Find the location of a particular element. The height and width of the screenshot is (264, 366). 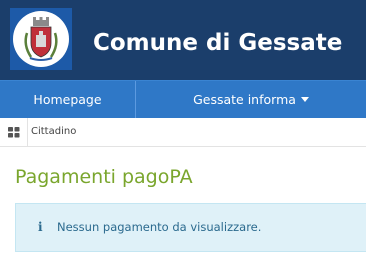

alert-message: Nessun pagamento da visualizzare. is located at coordinates (159, 227).